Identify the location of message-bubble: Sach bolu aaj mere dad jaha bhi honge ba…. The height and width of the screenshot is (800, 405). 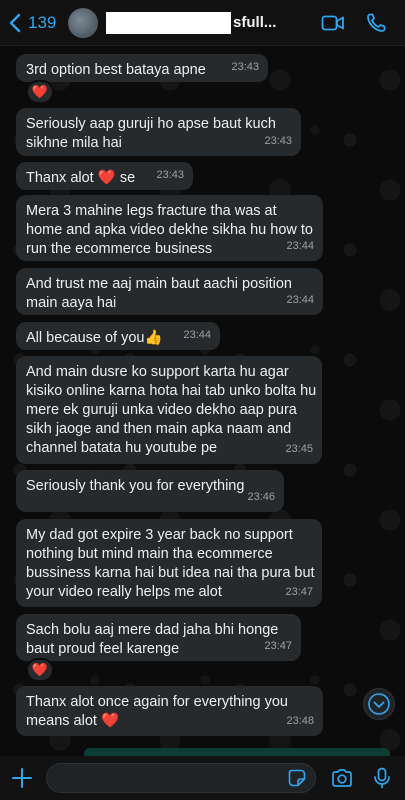
(158, 637).